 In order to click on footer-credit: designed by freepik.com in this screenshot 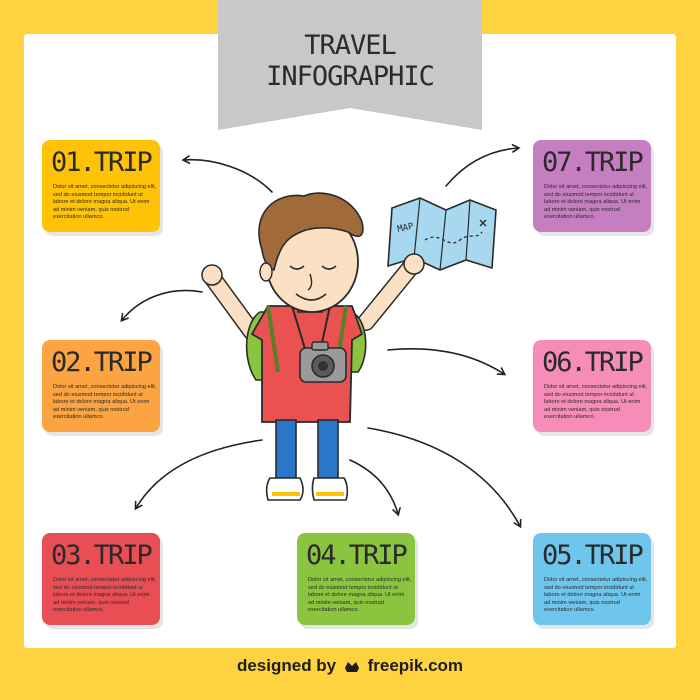, I will do `click(350, 667)`.